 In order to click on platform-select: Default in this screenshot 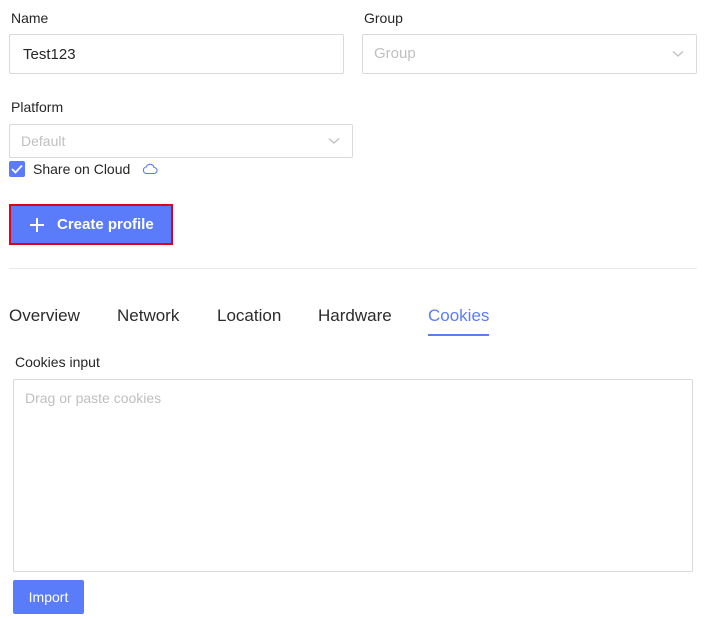, I will do `click(181, 141)`.